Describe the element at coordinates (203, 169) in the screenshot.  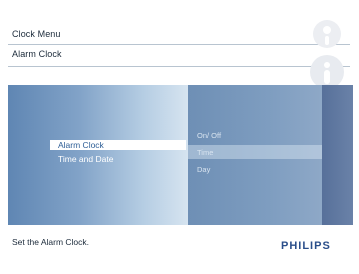
I see `submenu-item-day: Day` at that location.